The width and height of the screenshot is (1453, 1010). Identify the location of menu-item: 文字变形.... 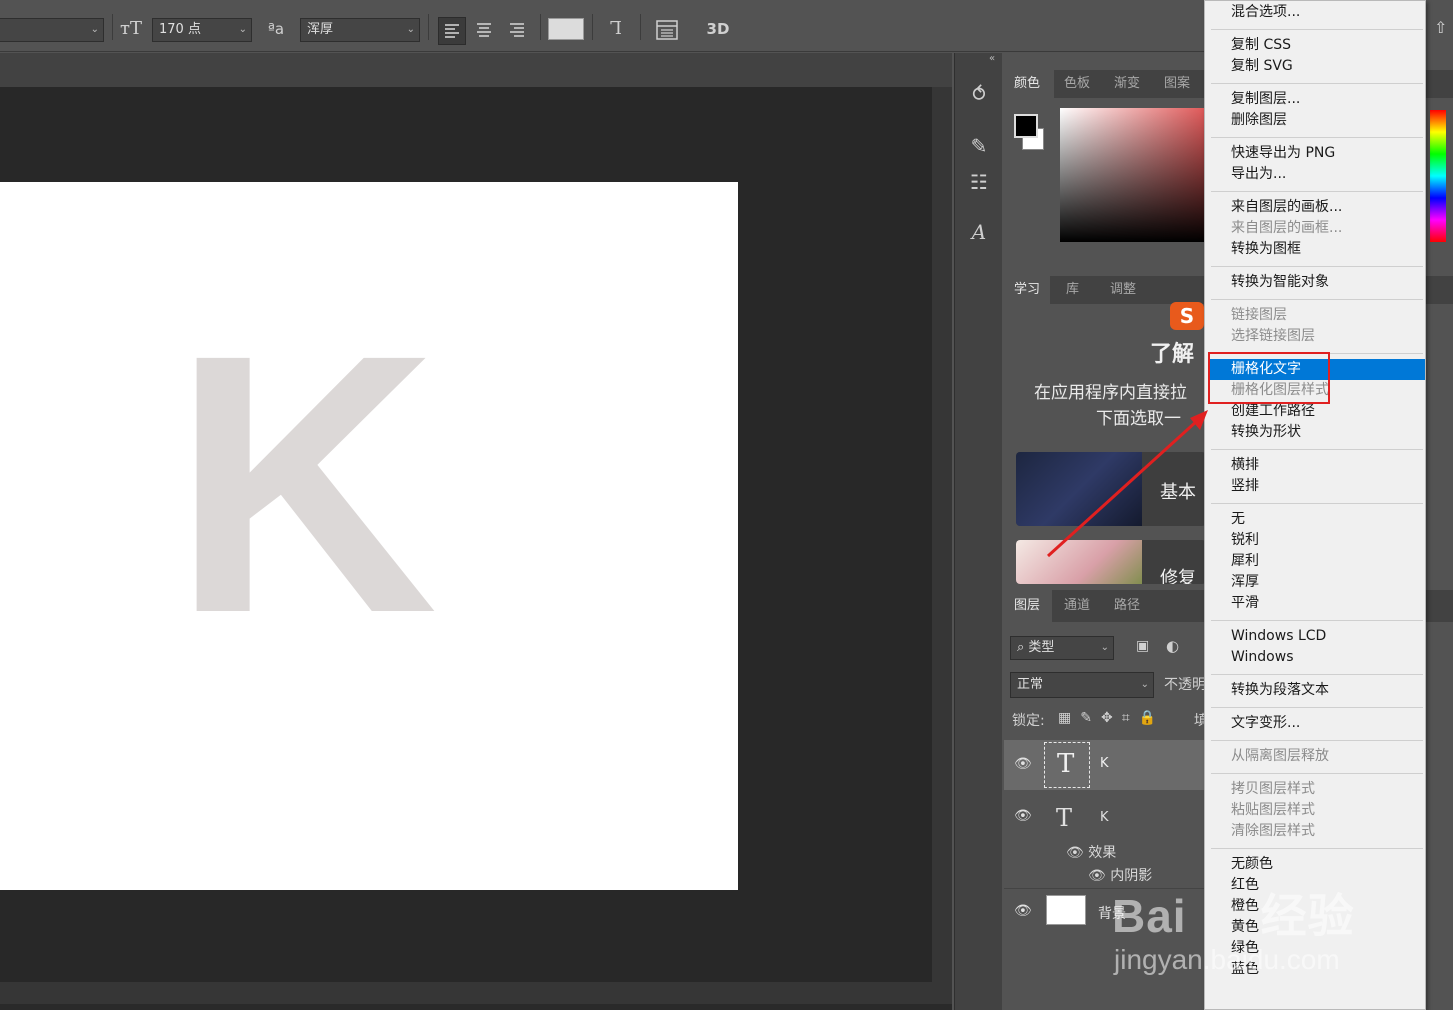
(1317, 723).